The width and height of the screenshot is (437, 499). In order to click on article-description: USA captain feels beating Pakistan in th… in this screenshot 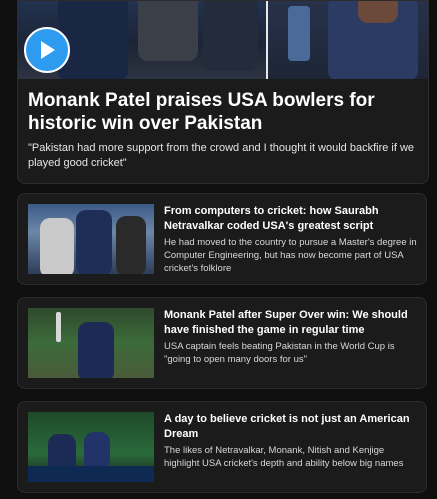, I will do `click(279, 353)`.